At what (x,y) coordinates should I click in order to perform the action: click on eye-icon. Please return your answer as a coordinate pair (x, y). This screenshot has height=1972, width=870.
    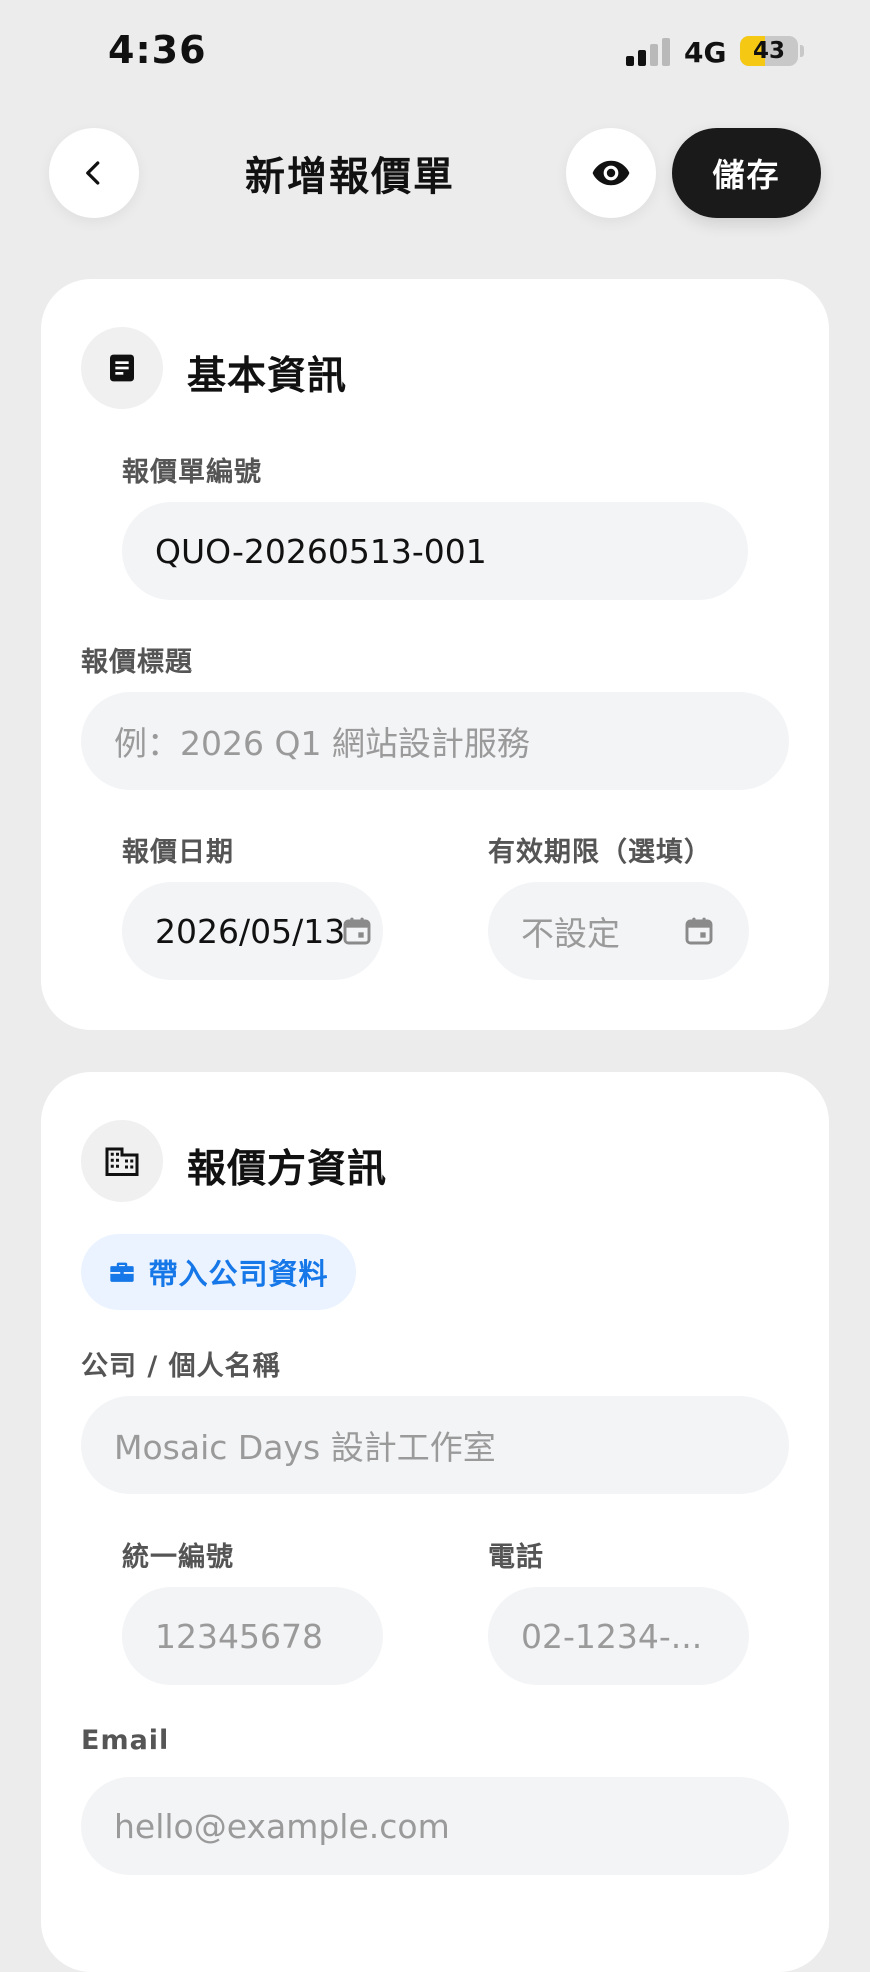
    Looking at the image, I should click on (611, 173).